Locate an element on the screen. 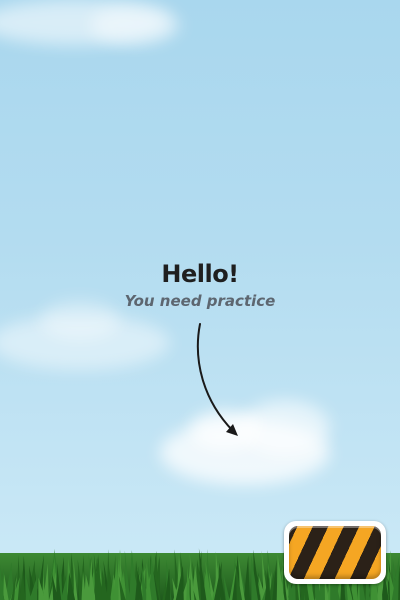  cloud is located at coordinates (135, 25).